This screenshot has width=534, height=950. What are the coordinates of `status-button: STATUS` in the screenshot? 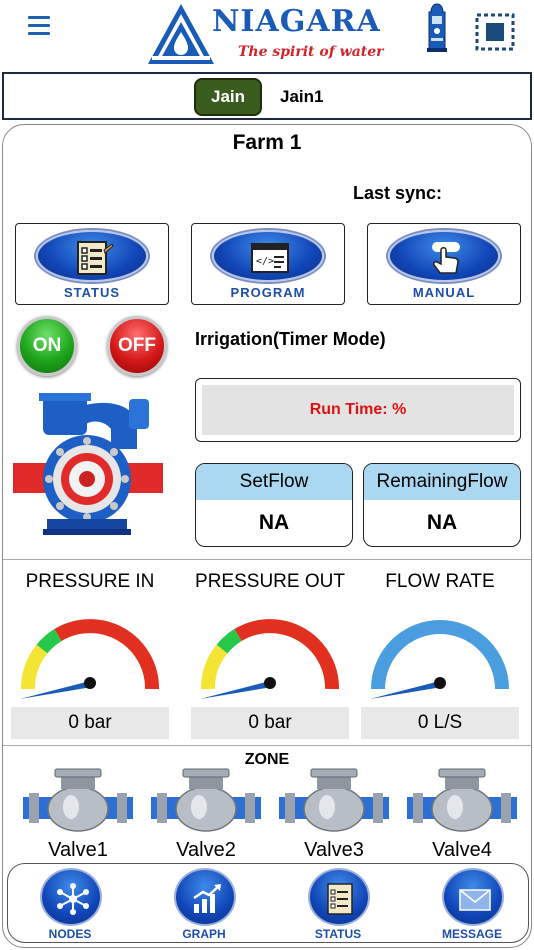 It's located at (92, 264).